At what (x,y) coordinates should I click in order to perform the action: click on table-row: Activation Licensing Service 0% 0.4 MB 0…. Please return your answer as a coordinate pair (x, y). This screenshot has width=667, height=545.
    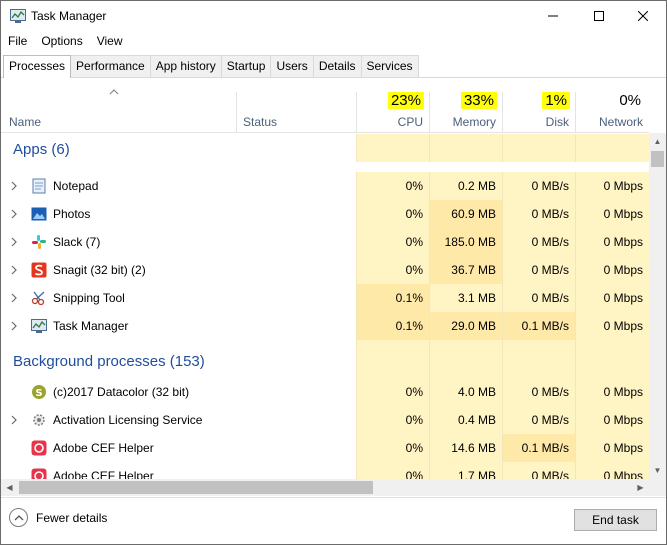
    Looking at the image, I should click on (325, 420).